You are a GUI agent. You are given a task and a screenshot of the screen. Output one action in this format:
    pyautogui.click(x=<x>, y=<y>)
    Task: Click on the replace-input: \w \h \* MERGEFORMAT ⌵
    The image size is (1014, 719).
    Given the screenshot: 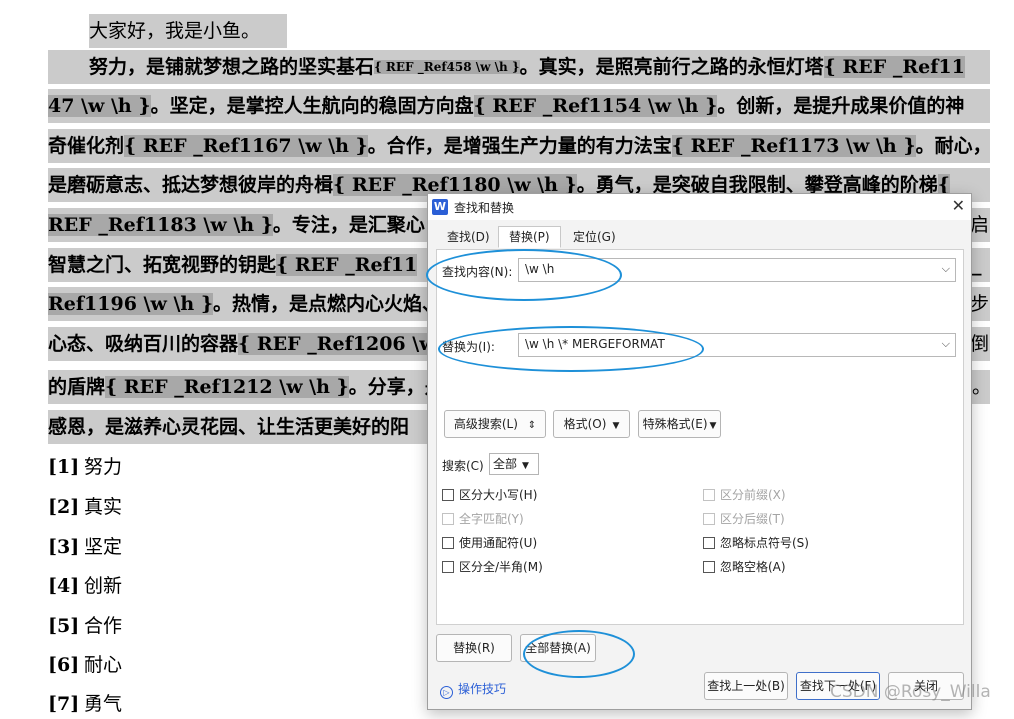 What is the action you would take?
    pyautogui.click(x=737, y=345)
    